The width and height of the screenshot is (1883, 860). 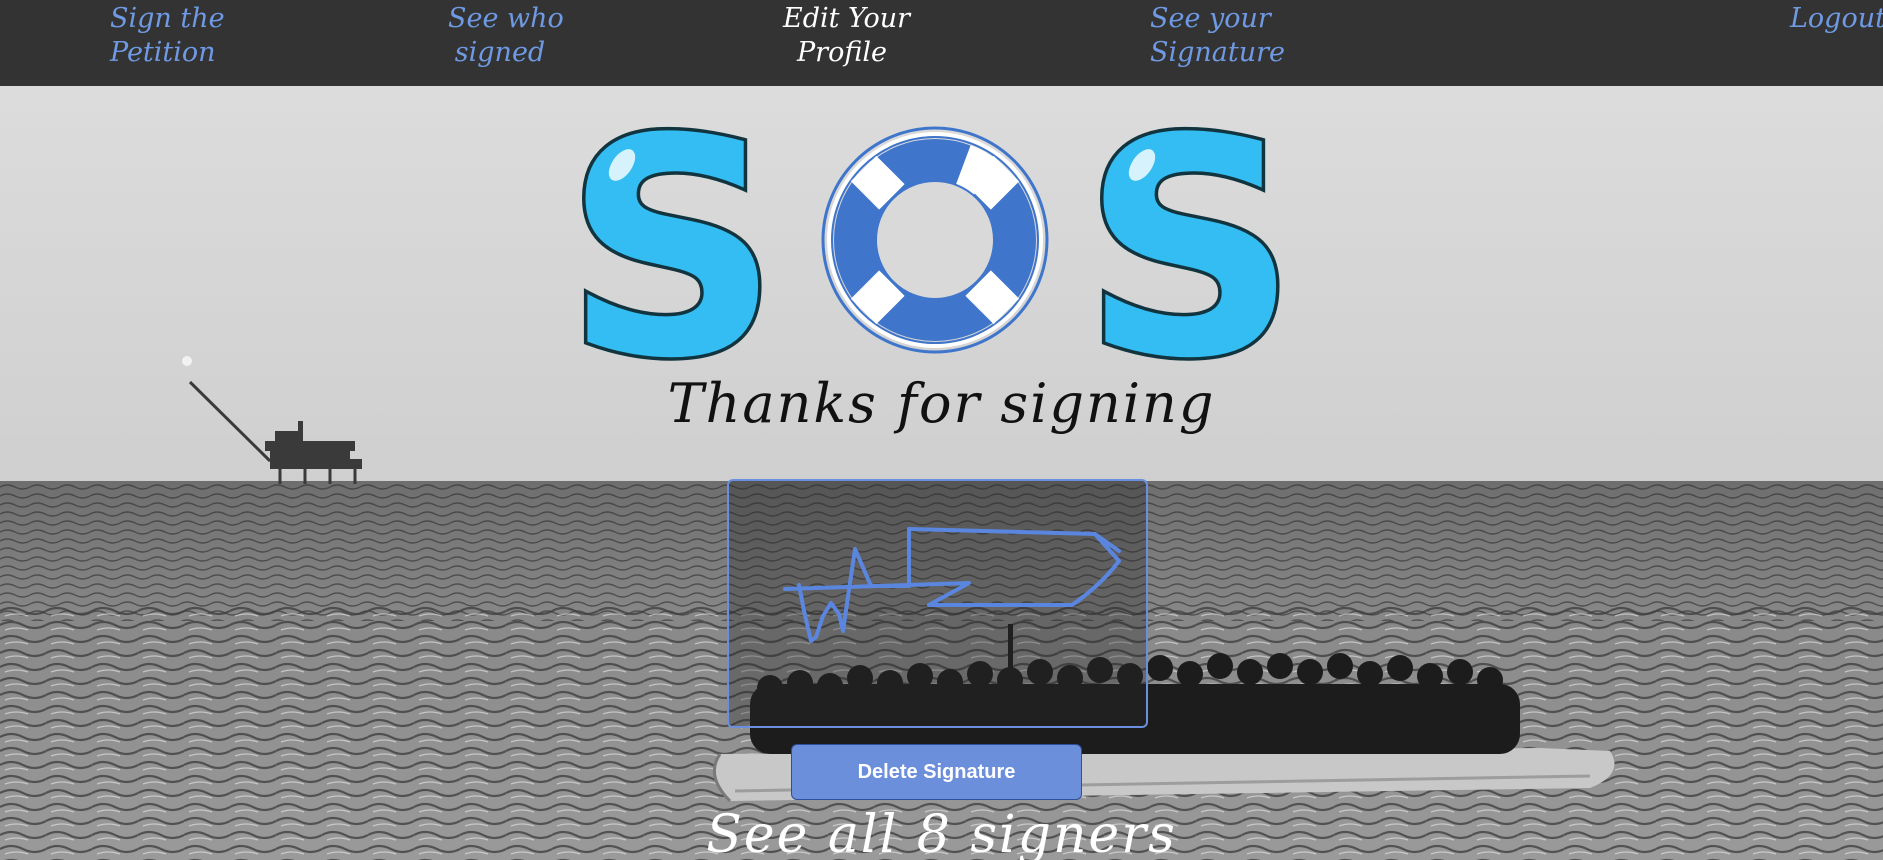 What do you see at coordinates (936, 772) in the screenshot?
I see `delete-signature-button: Delete Signature` at bounding box center [936, 772].